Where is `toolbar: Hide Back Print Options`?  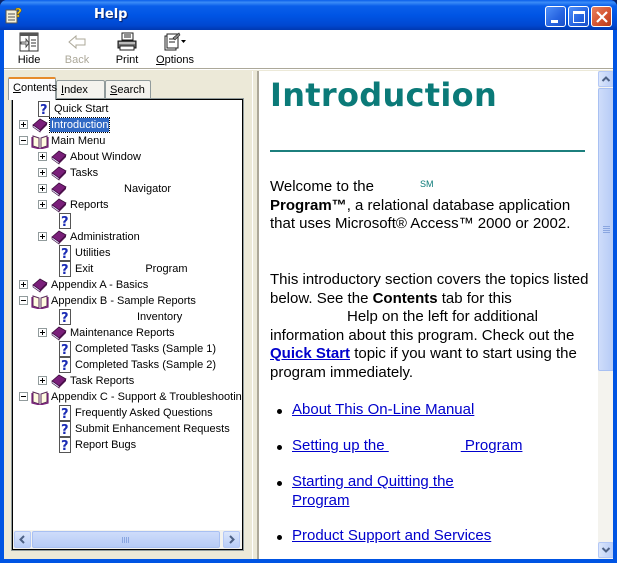 toolbar: Hide Back Print Options is located at coordinates (308, 49).